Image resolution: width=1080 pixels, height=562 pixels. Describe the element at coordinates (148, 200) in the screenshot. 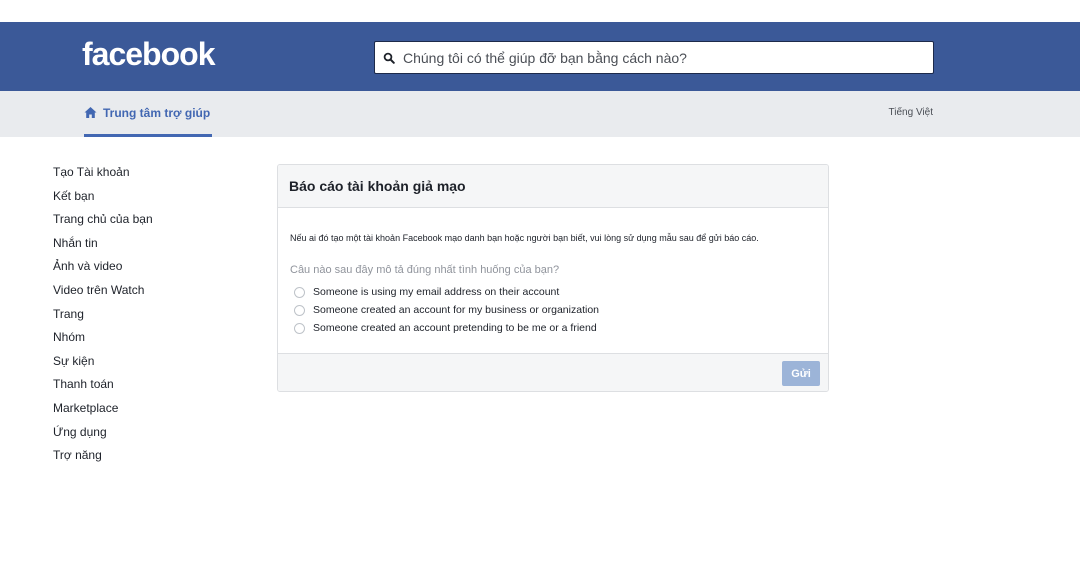

I see `sidebar-item-friends: Kết bạn` at that location.